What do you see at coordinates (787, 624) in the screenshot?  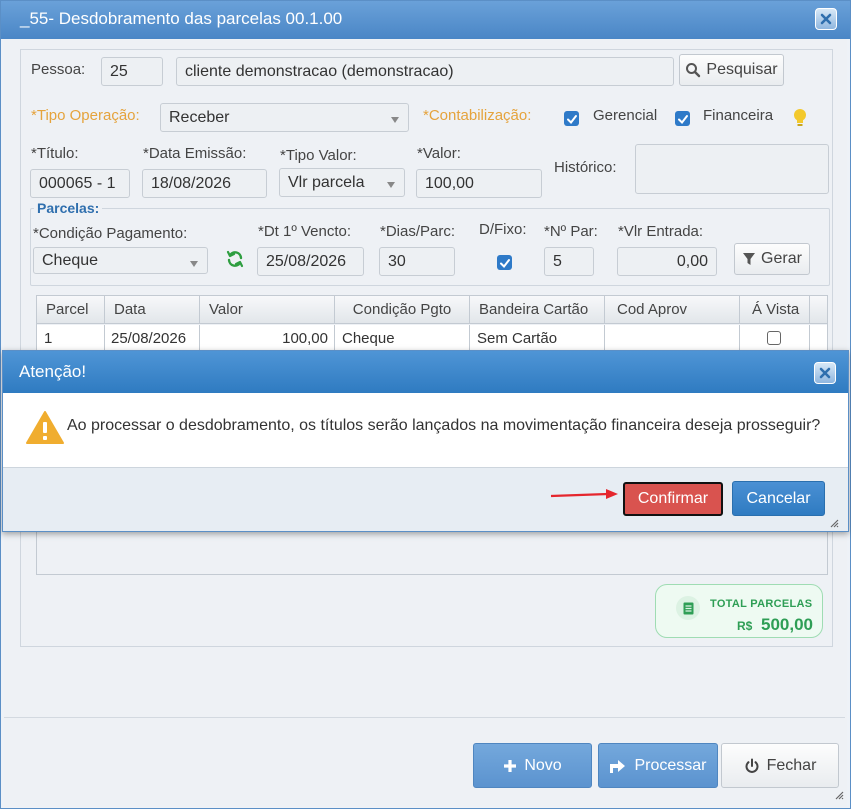 I see `total-parcelas-value: 500,00` at bounding box center [787, 624].